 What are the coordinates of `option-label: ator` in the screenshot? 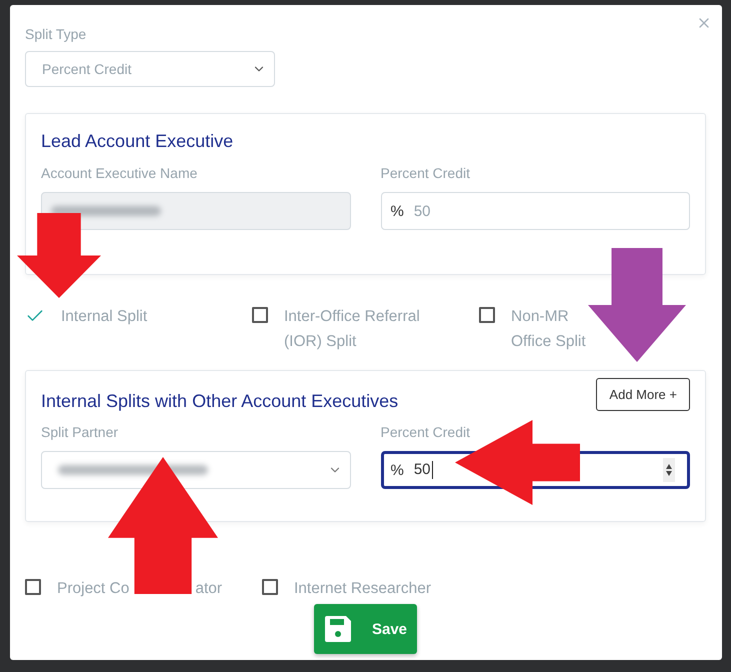 It's located at (208, 589).